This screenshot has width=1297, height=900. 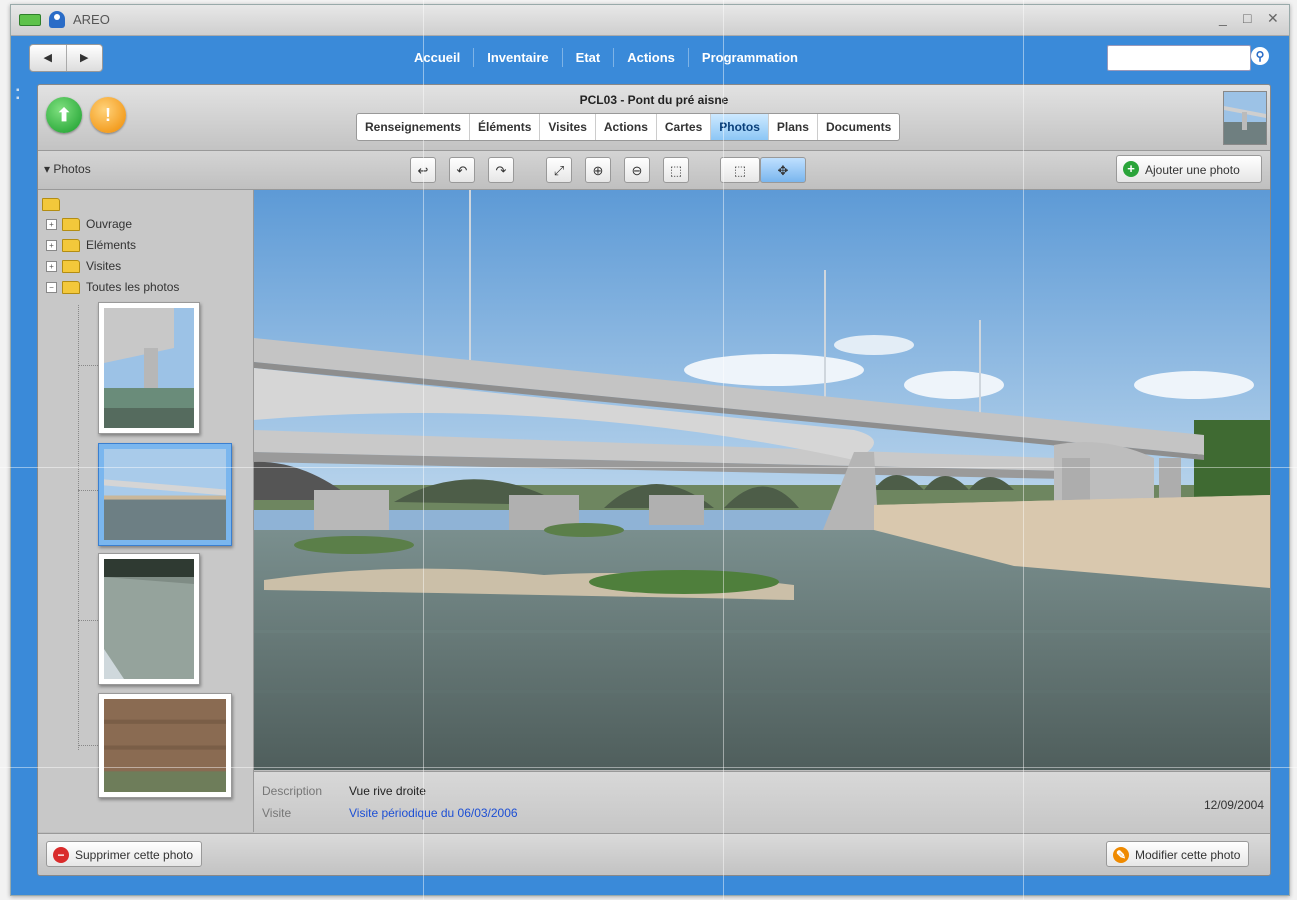 I want to click on tab-actions: Actions, so click(x=626, y=127).